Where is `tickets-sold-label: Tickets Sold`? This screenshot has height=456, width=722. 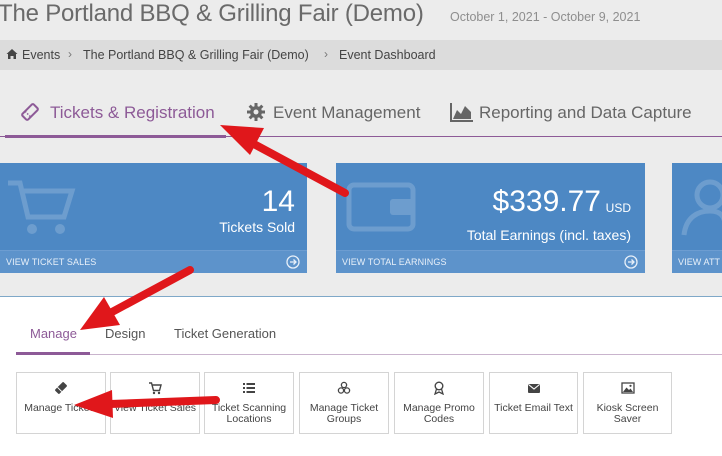
tickets-sold-label: Tickets Sold is located at coordinates (257, 227).